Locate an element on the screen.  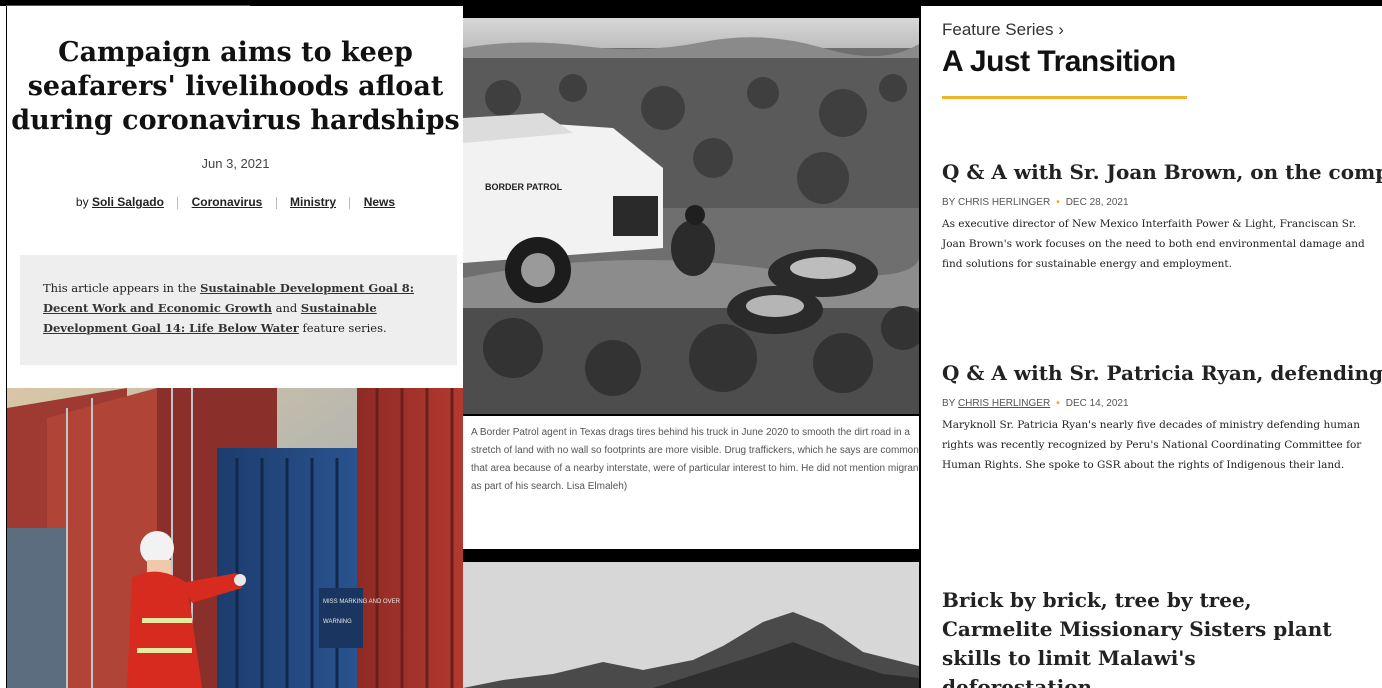
series-title: A Just Transition is located at coordinates (1059, 61).